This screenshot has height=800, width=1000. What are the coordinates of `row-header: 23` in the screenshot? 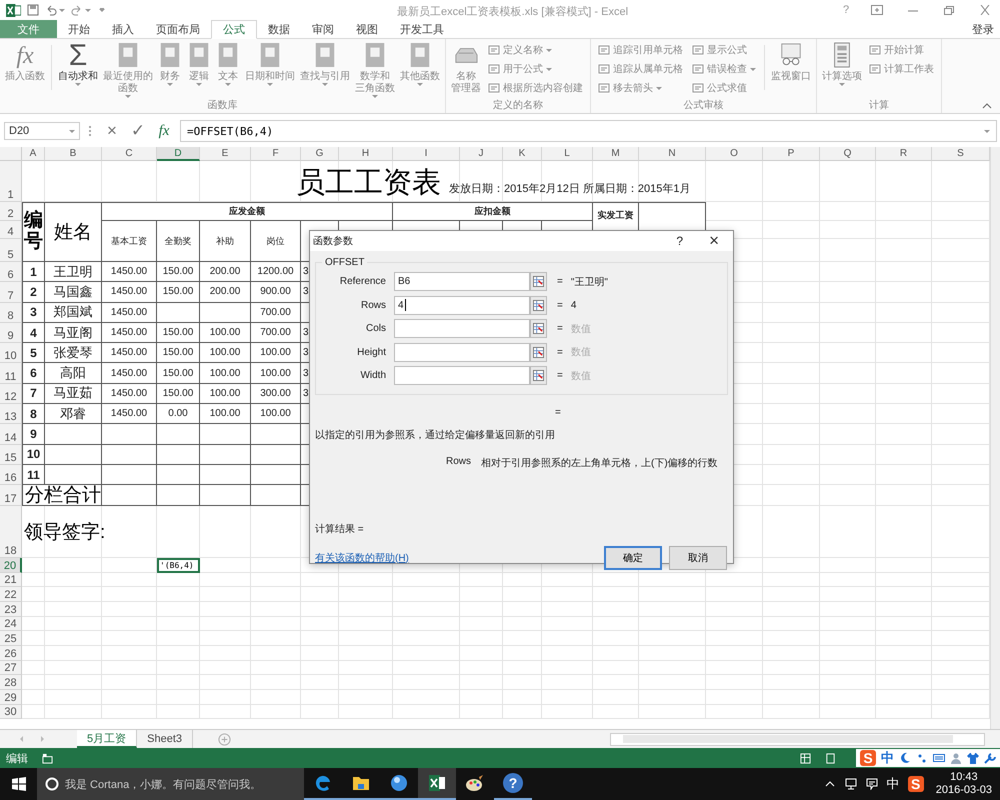 It's located at (11, 609).